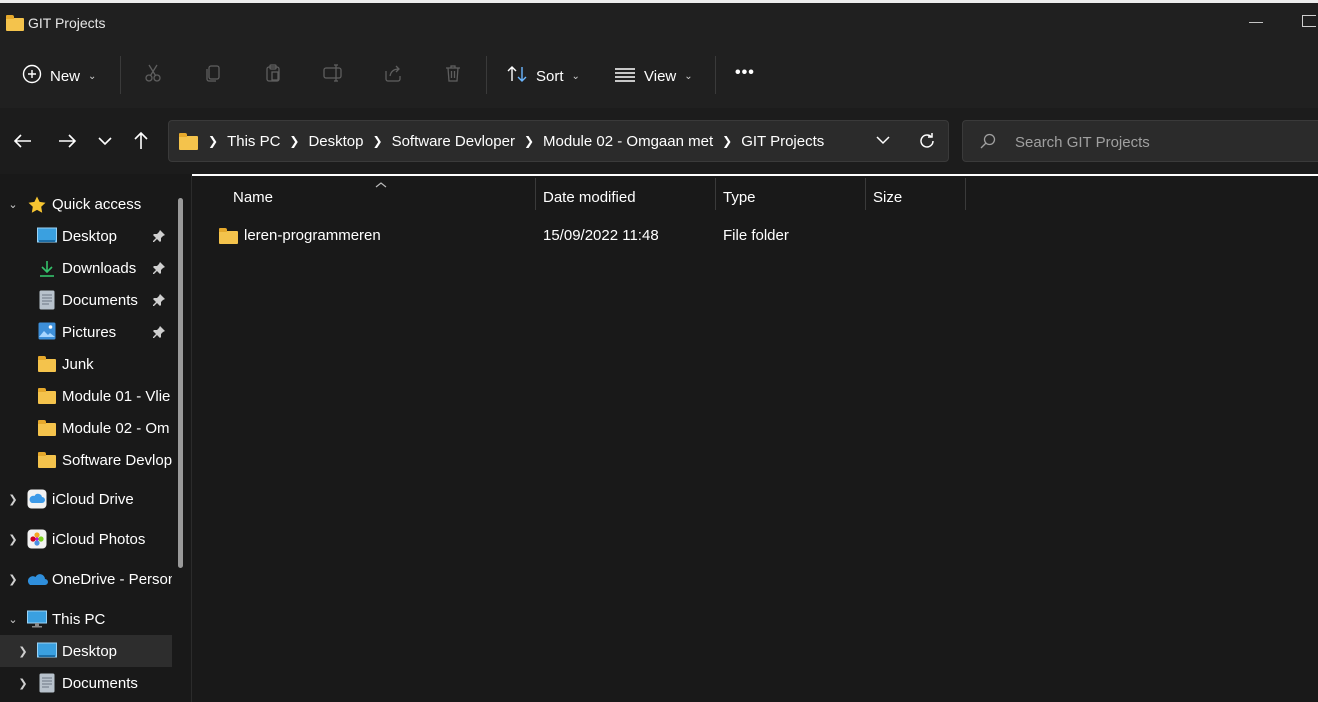 The image size is (1318, 702). I want to click on column-header-name: Name, so click(253, 197).